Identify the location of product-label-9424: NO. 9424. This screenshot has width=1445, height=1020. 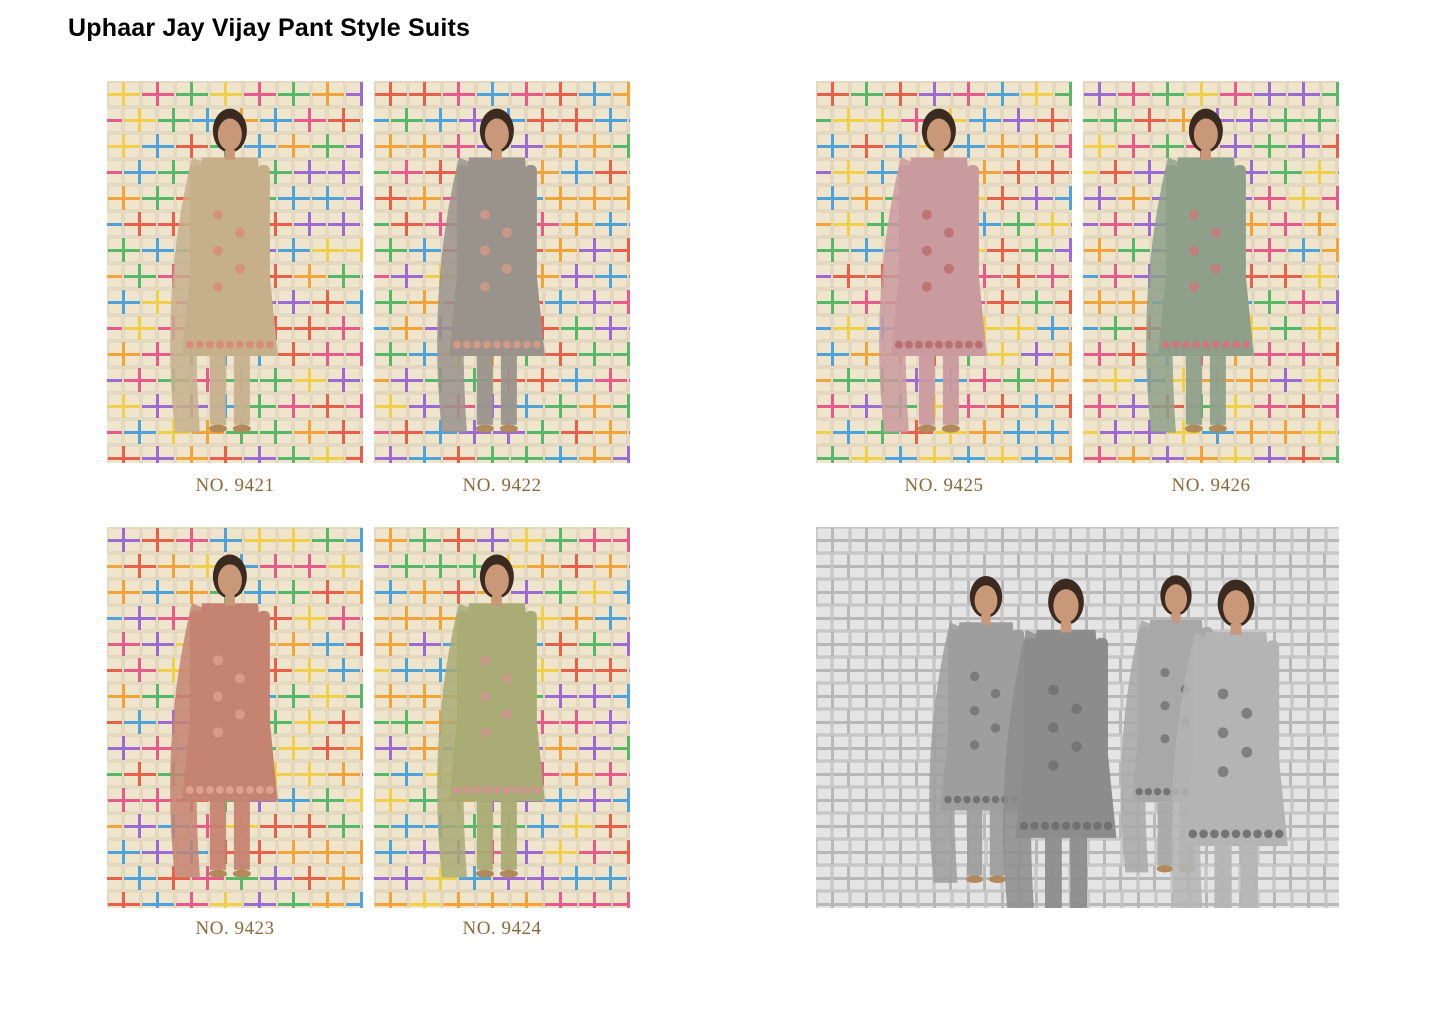
(502, 928).